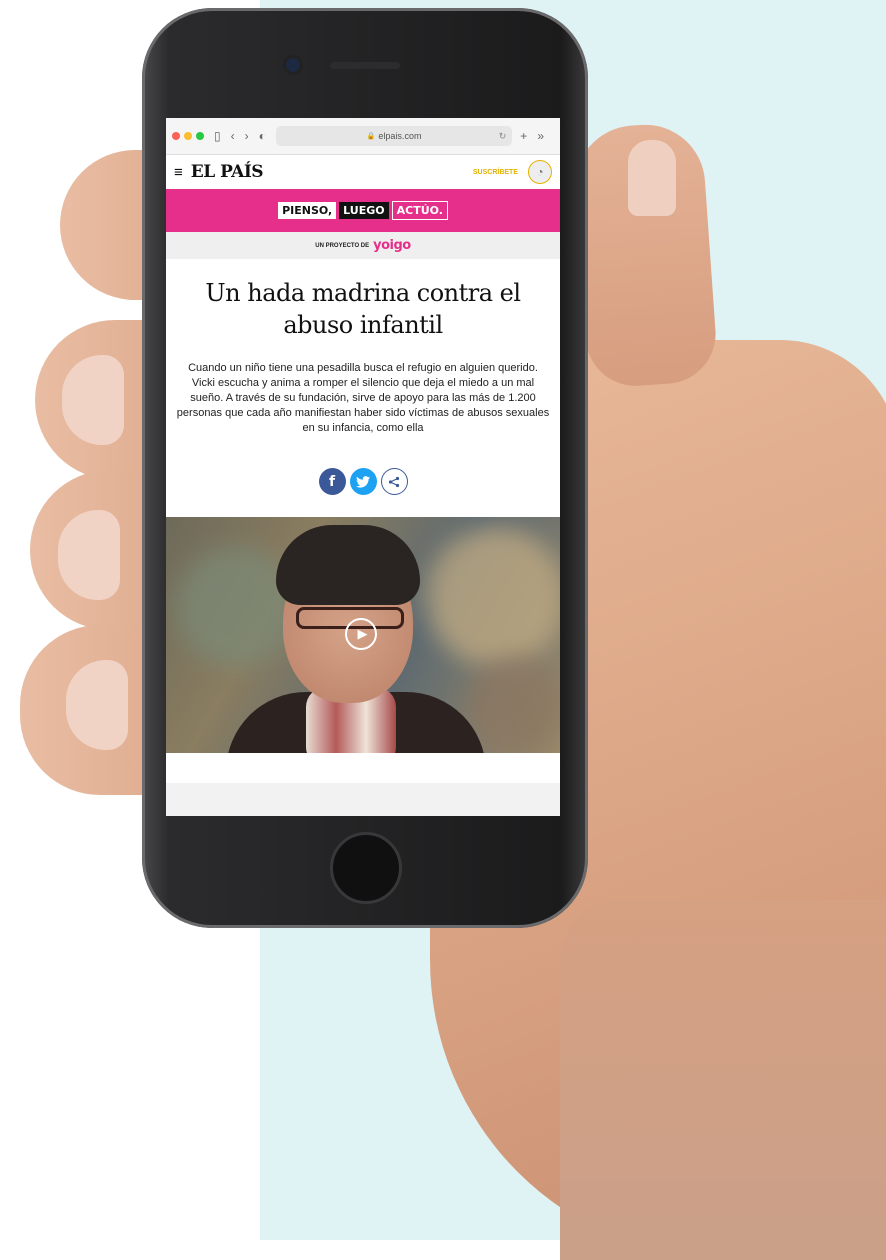 This screenshot has width=886, height=1260. What do you see at coordinates (400, 136) in the screenshot?
I see `url-text: elpais.com` at bounding box center [400, 136].